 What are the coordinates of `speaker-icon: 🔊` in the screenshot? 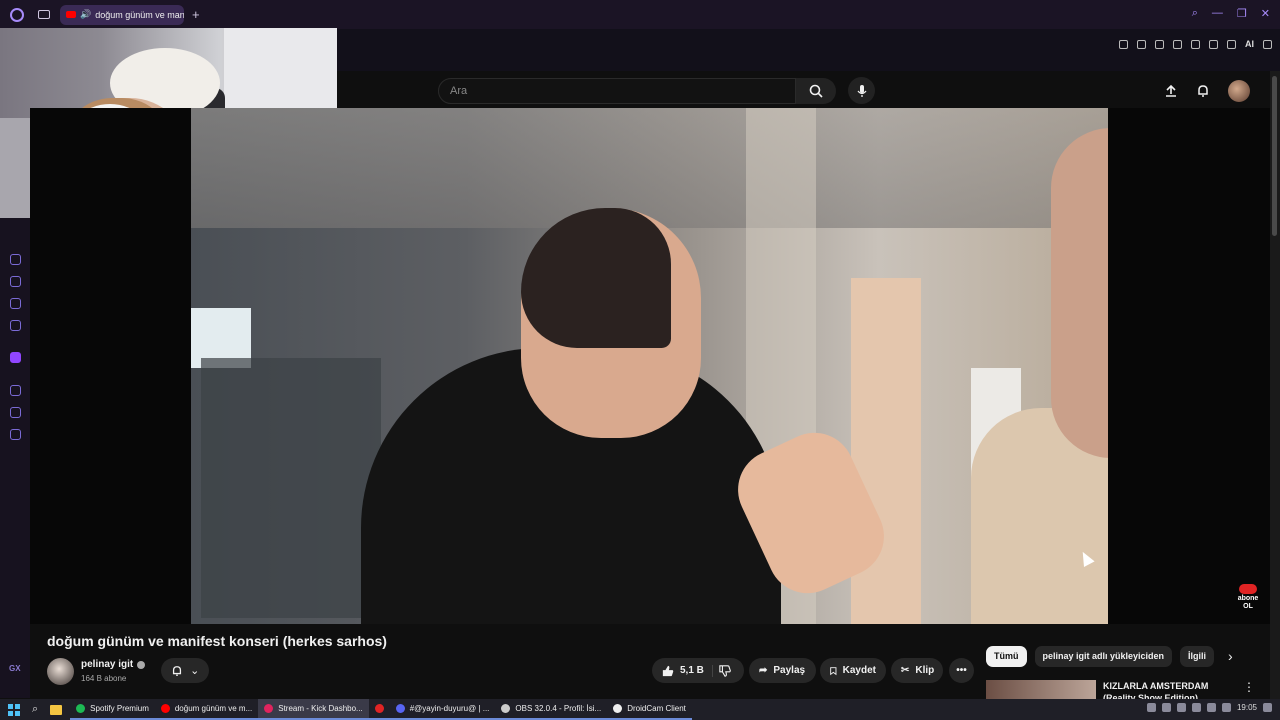 It's located at (85, 14).